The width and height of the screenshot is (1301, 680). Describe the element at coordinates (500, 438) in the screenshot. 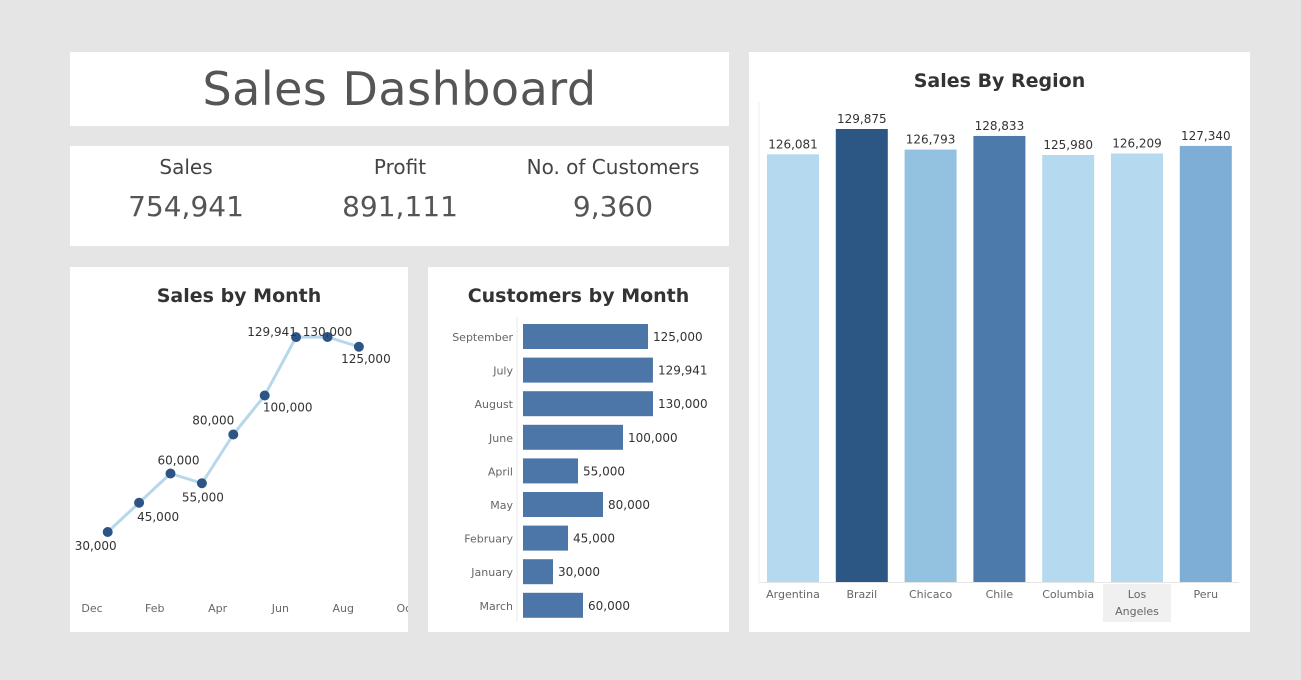

I see `category-label: June` at that location.